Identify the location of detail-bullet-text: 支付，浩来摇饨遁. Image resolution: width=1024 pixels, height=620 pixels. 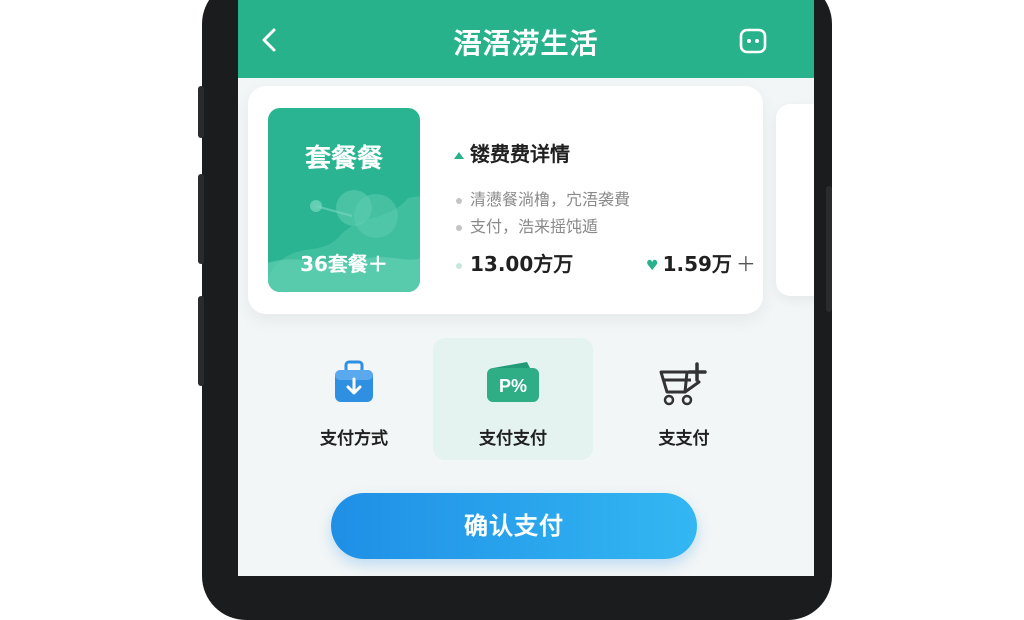
(534, 226).